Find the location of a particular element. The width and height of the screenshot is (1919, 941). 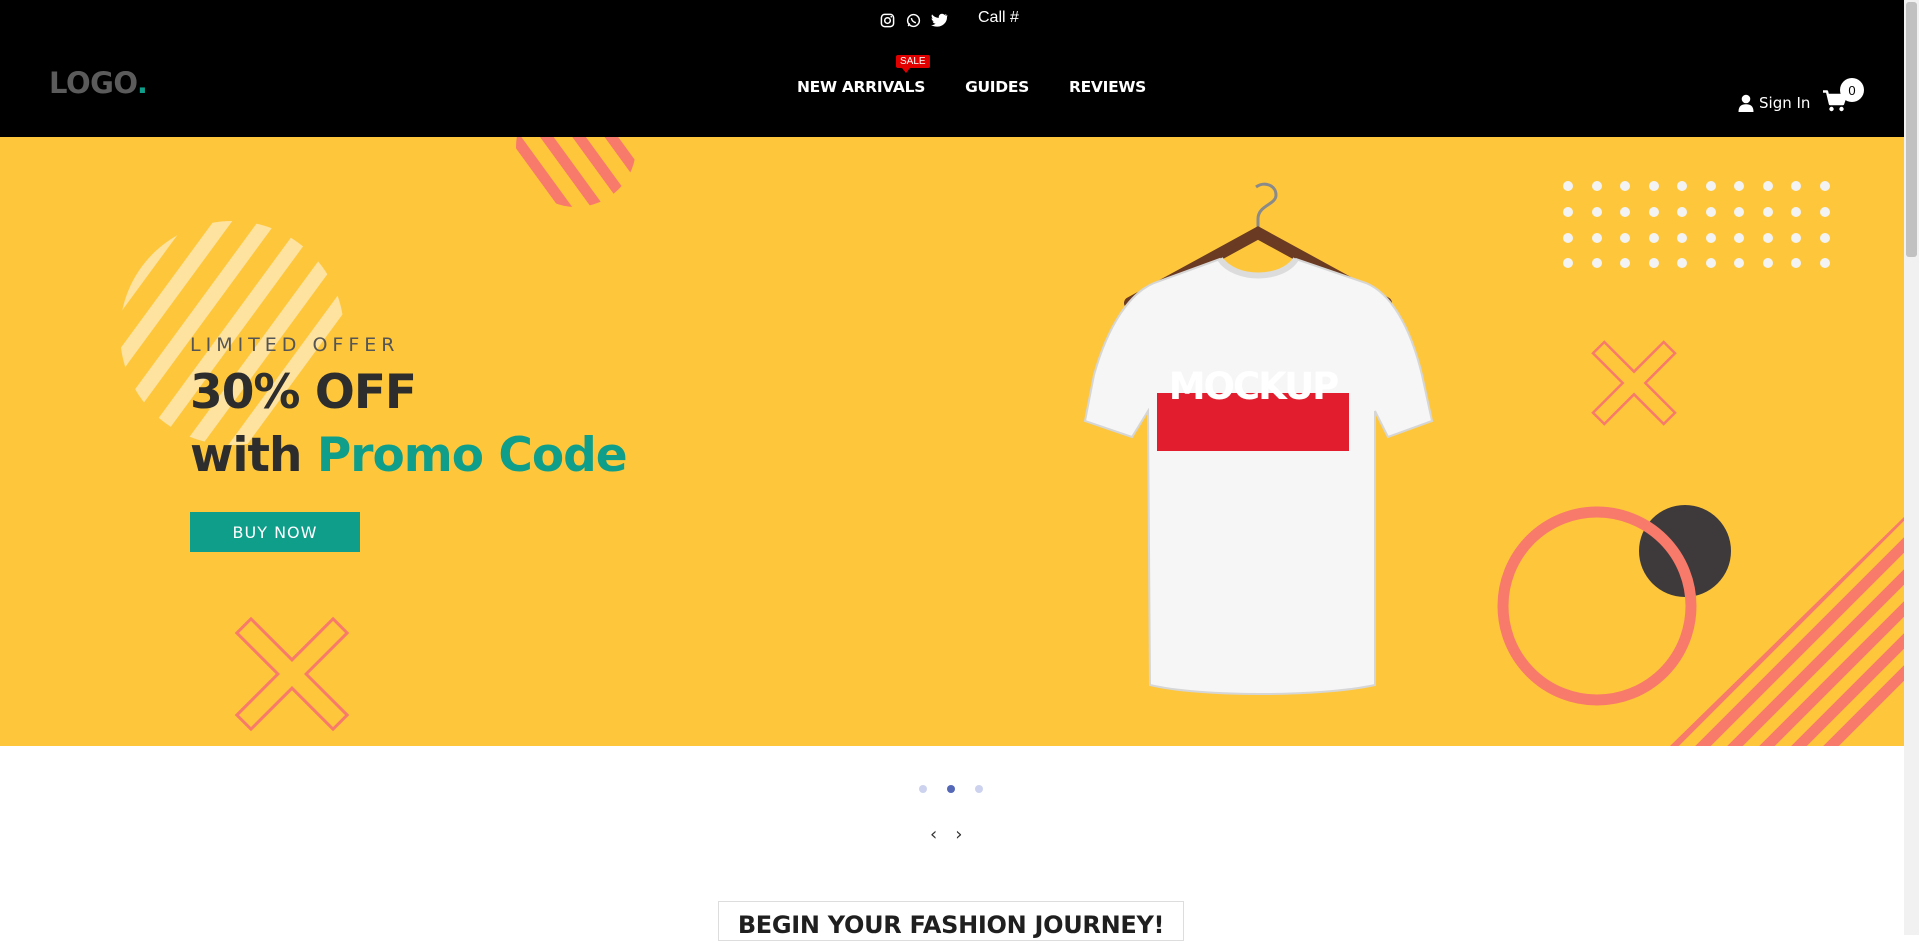

tshirt-image is located at coordinates (1258, 438).